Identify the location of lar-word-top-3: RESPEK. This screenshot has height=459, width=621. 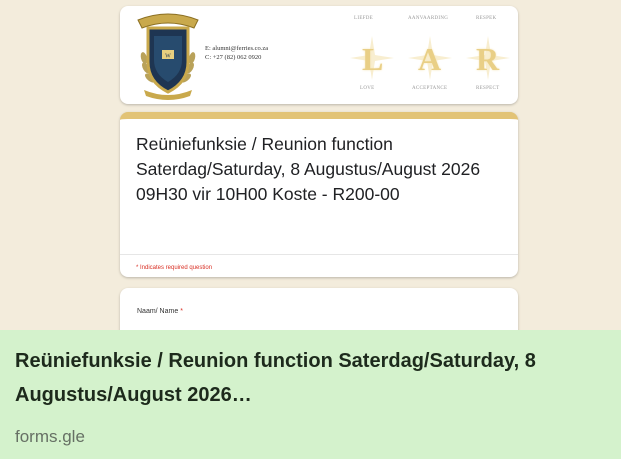
(486, 18).